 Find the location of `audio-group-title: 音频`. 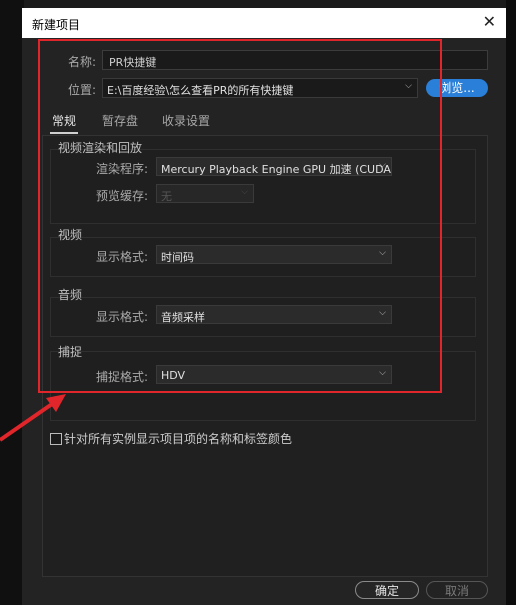

audio-group-title: 音频 is located at coordinates (70, 295).